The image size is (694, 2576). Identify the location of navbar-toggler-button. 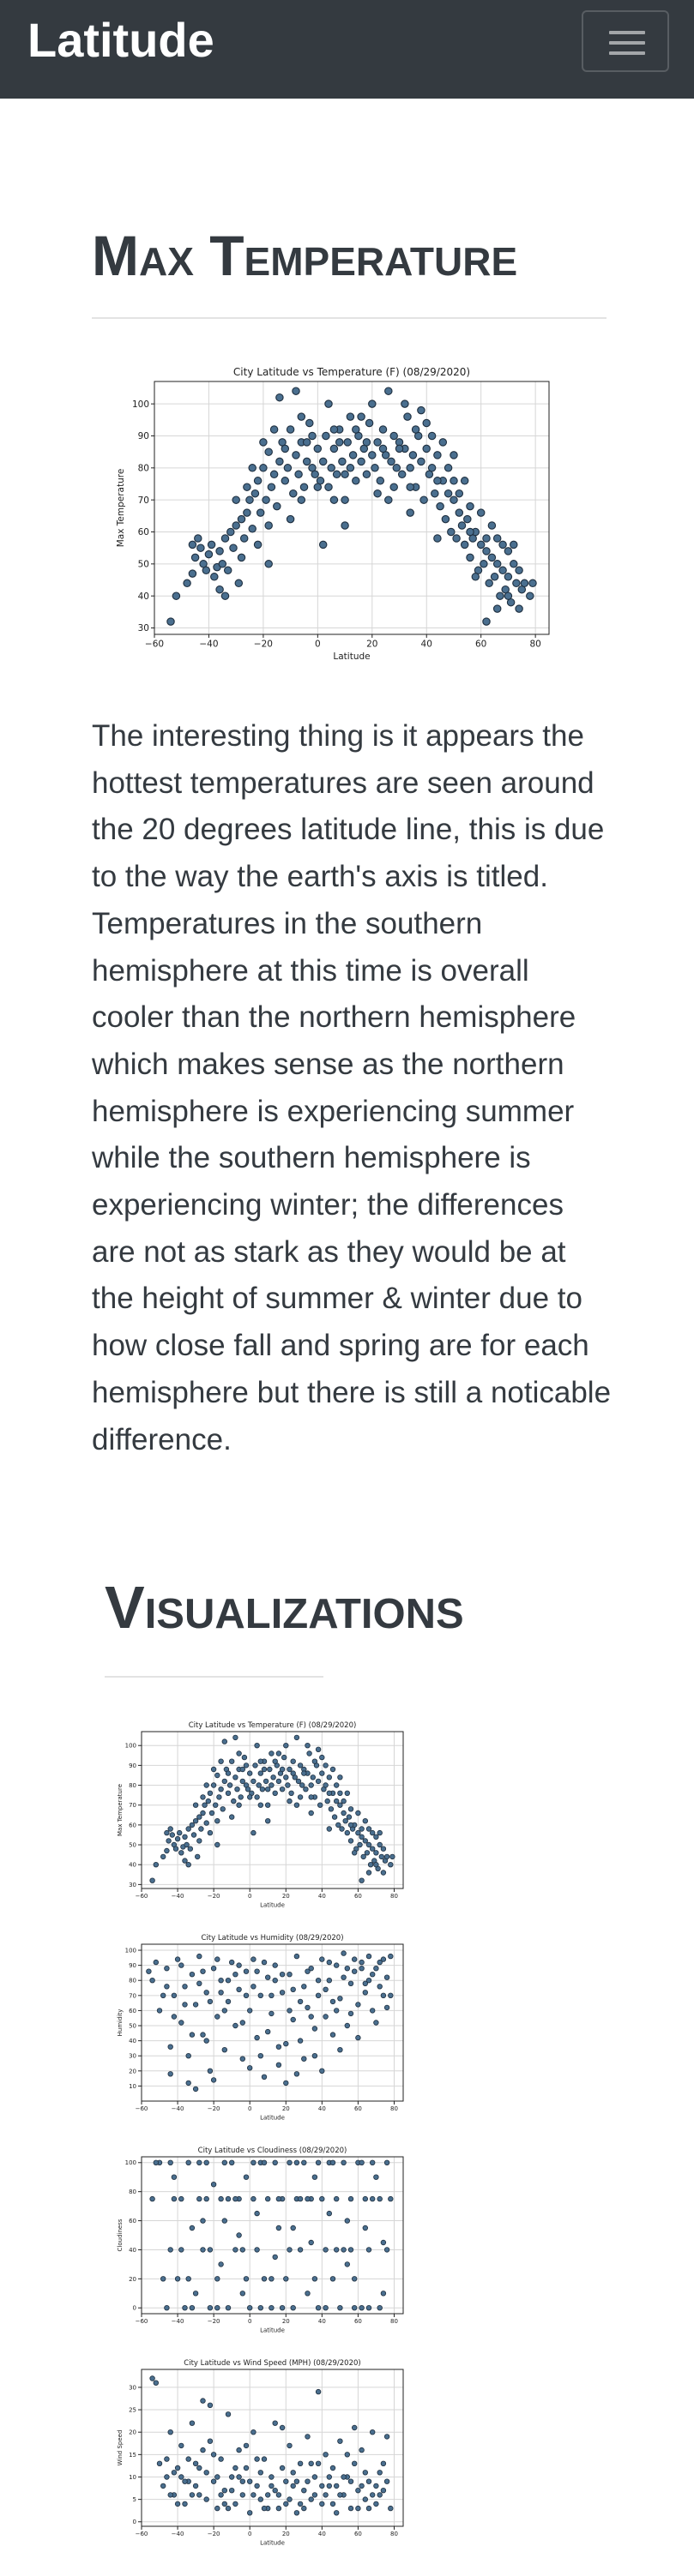
(625, 41).